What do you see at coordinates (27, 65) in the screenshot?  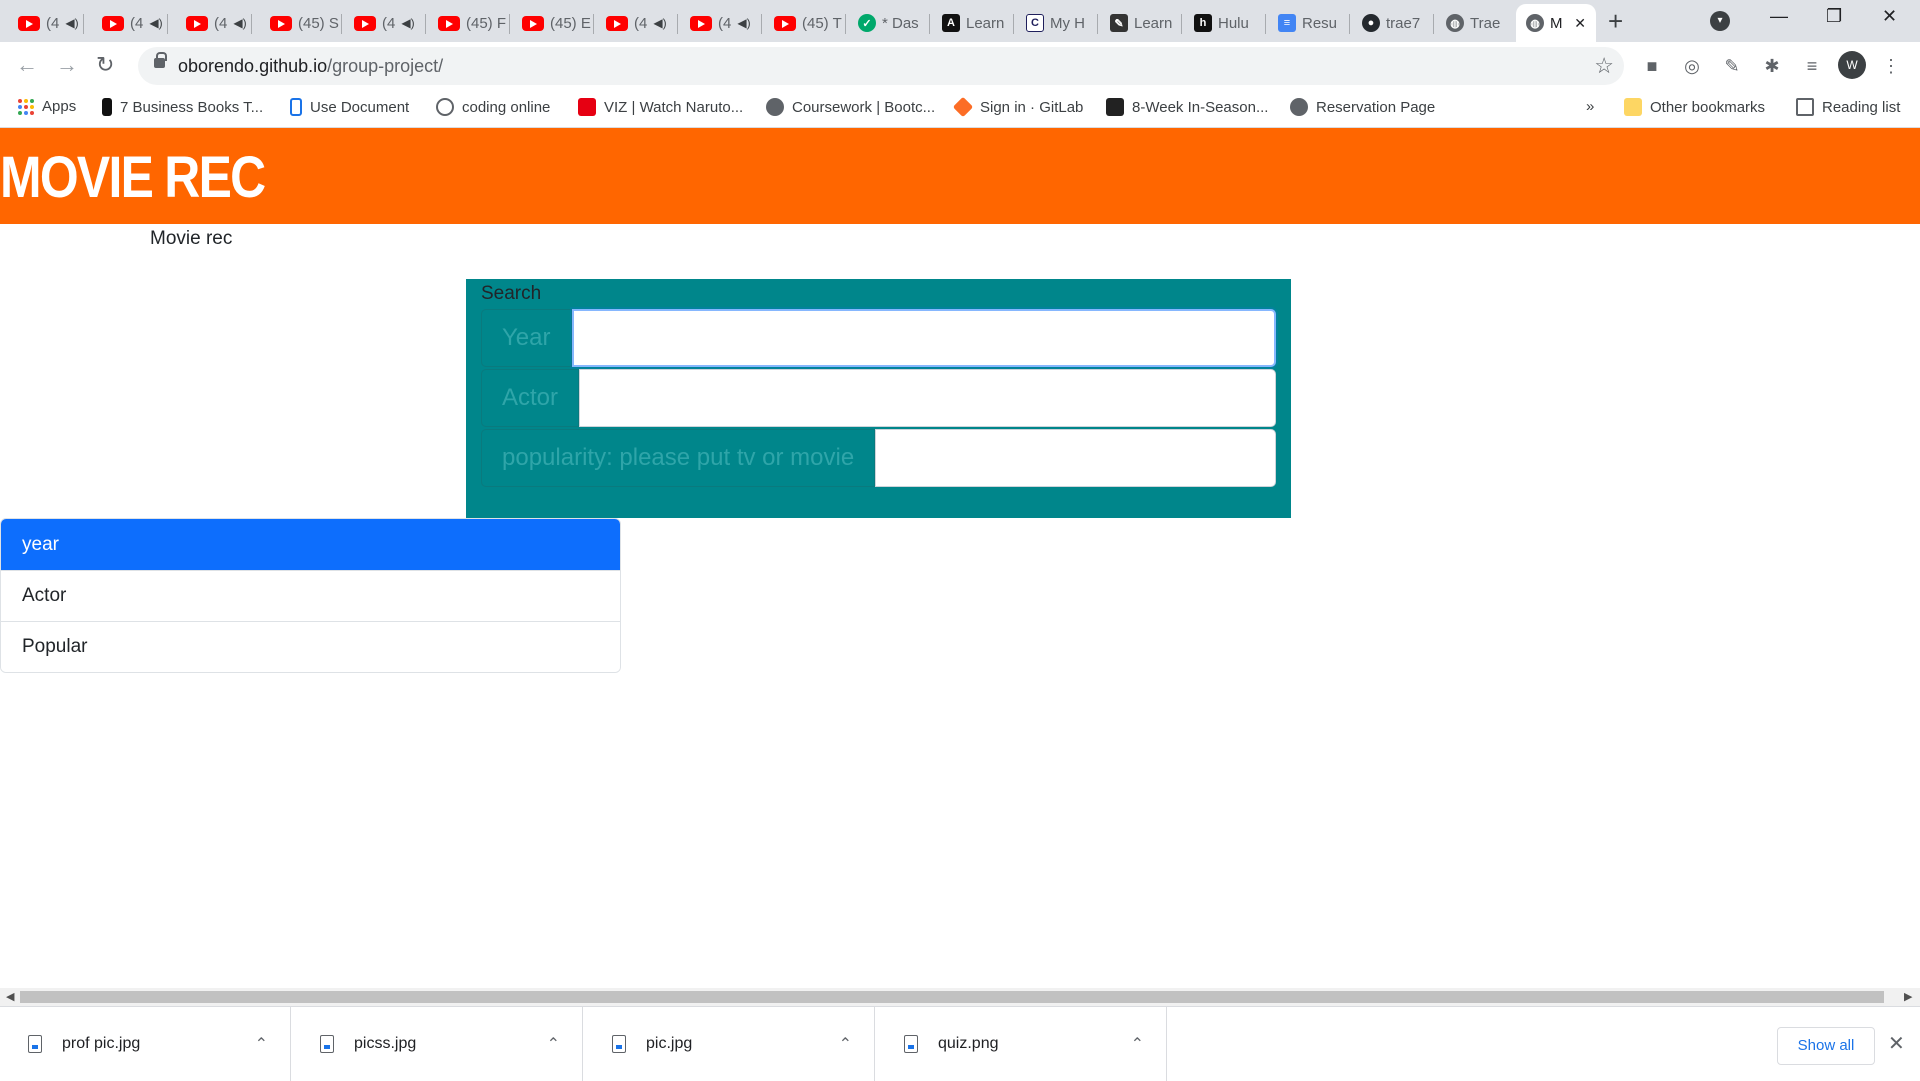 I see `back-button: ←` at bounding box center [27, 65].